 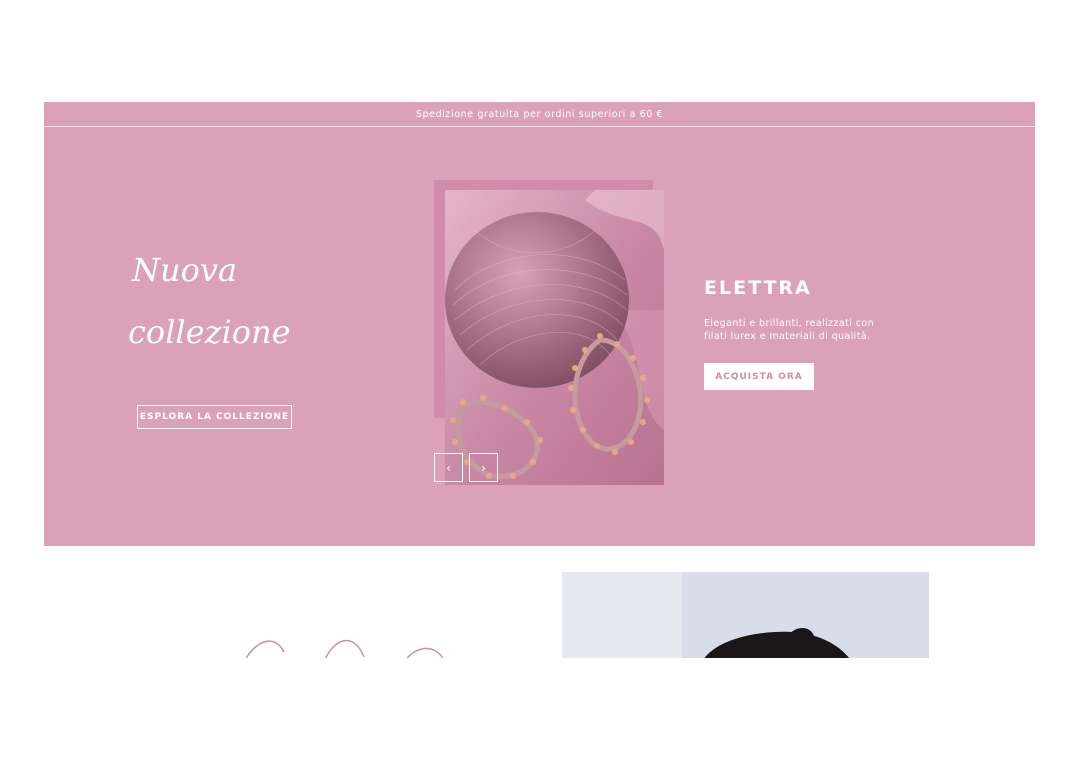 I want to click on earrings-photo, so click(x=554, y=337).